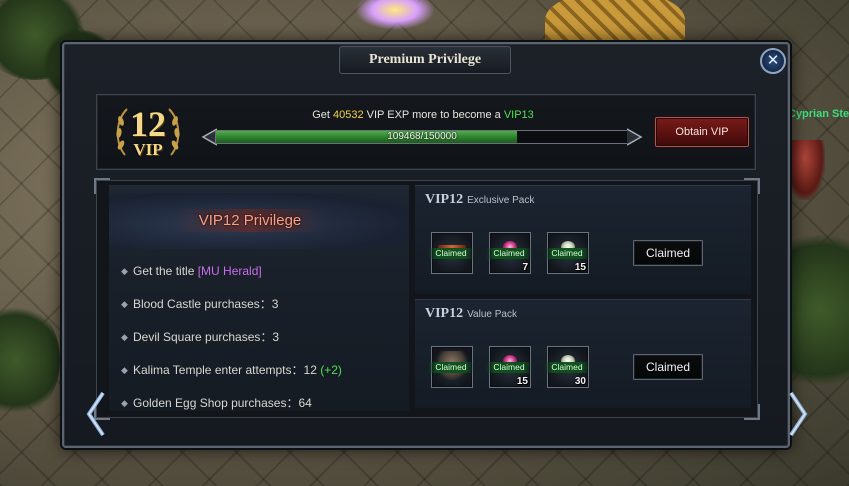 This screenshot has width=849, height=486. I want to click on privilege-item-title: ◆ Get the title [MU Herald], so click(265, 271).